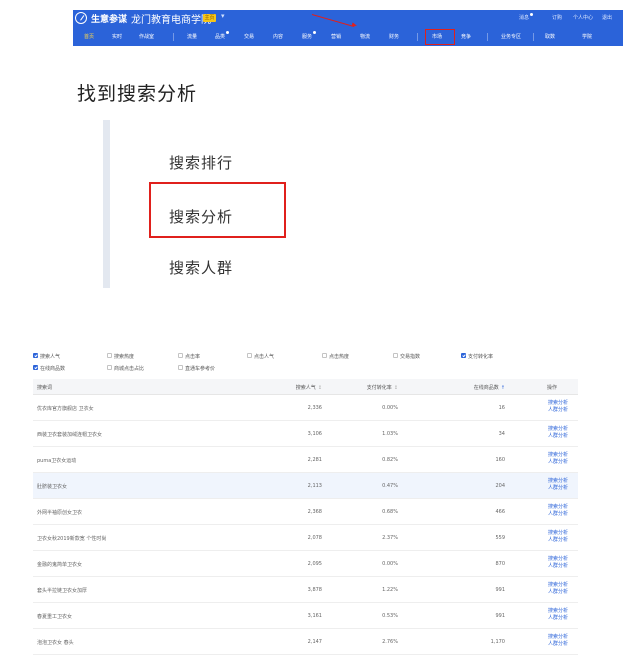 This screenshot has width=640, height=662. What do you see at coordinates (201, 162) in the screenshot?
I see `submenu-item-search-ranking: 搜索排行` at bounding box center [201, 162].